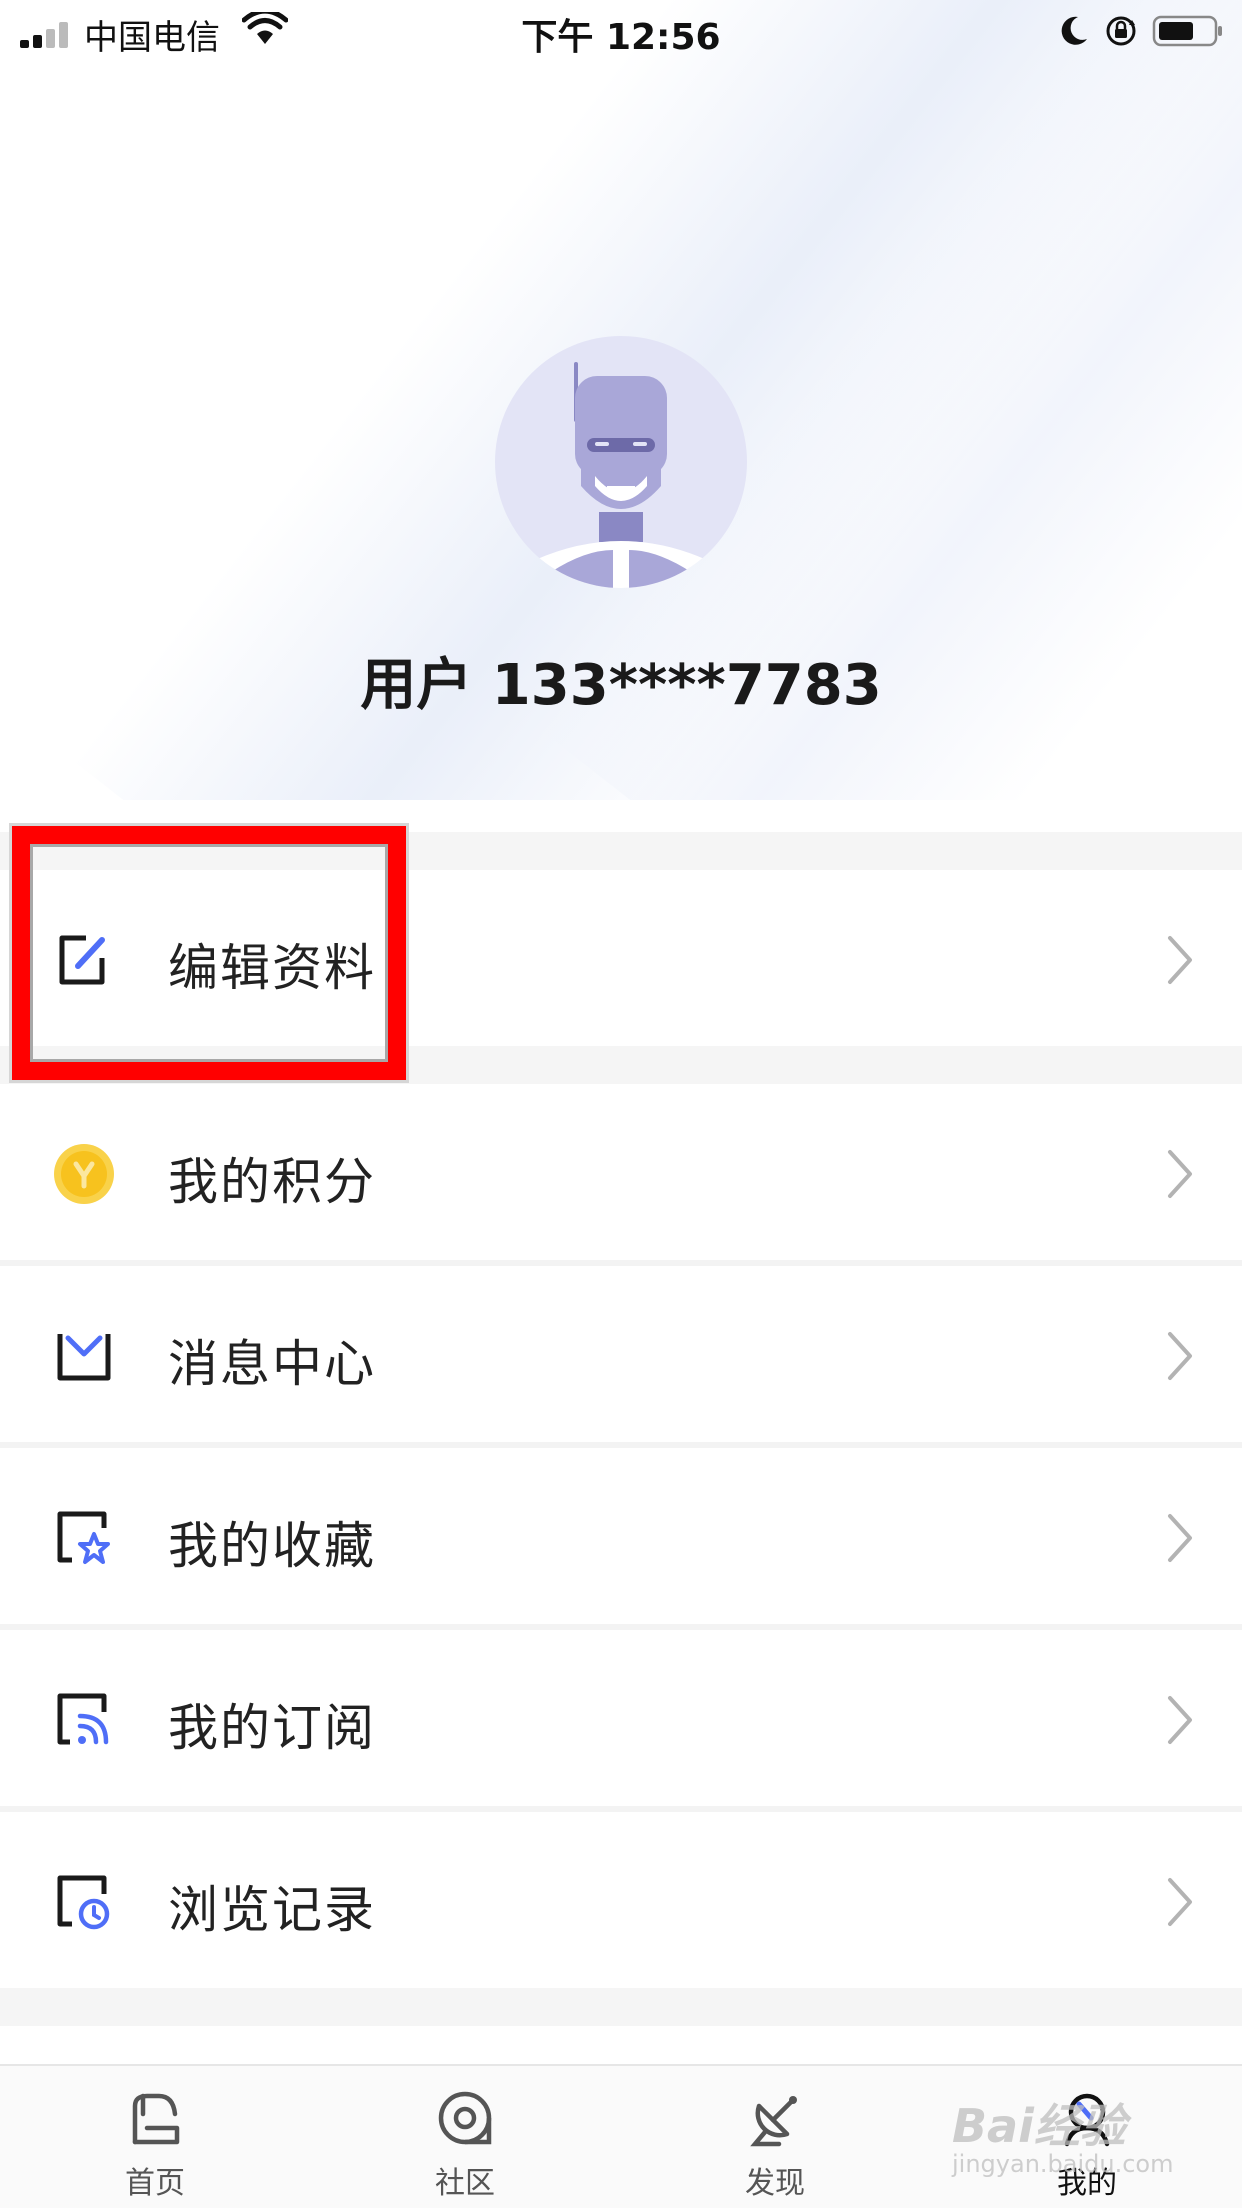  I want to click on rotation-lock-icon, so click(1121, 31).